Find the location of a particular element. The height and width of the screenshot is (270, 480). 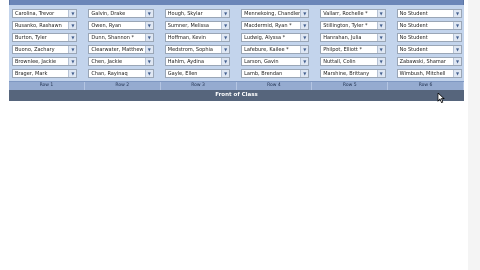

seat-select: Chan, Rayinaq ▼ is located at coordinates (121, 73).